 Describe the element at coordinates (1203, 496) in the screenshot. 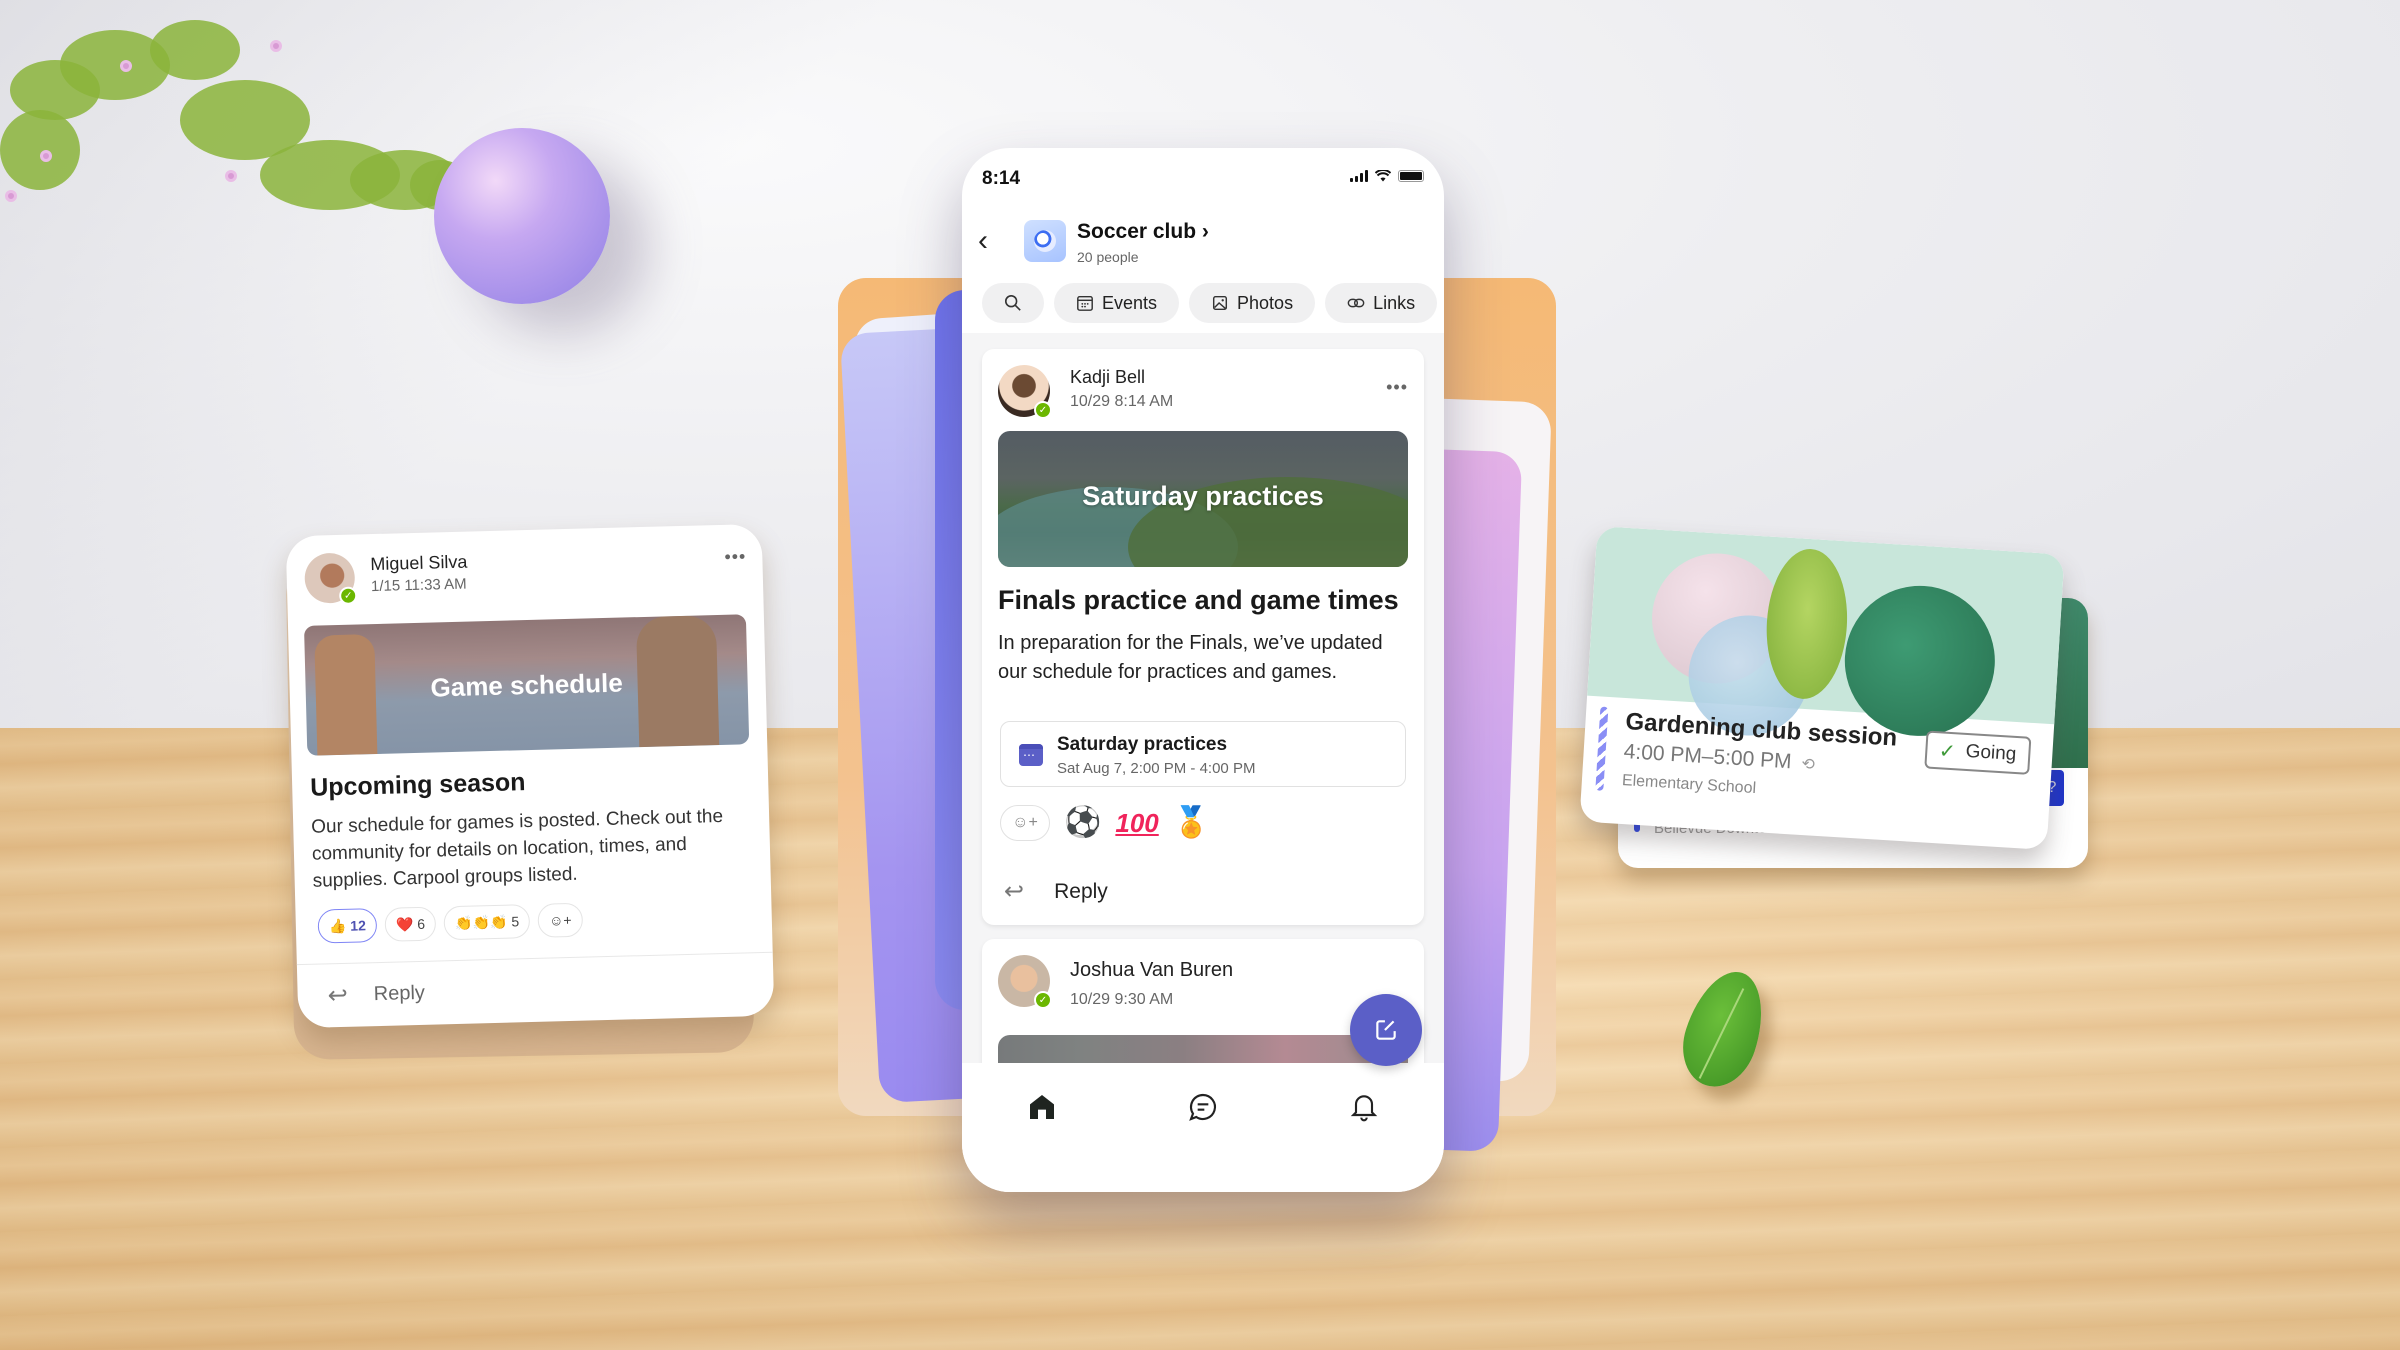

I see `banner-title: Saturday practices` at that location.